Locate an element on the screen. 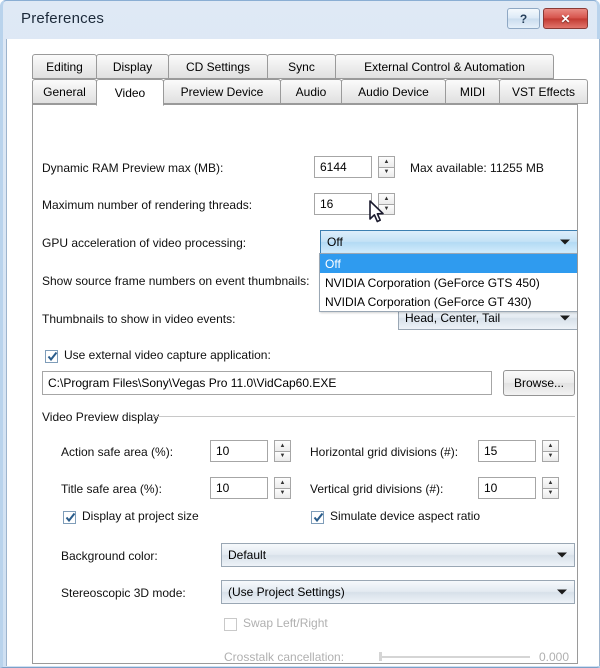  simulate-device-aspect-checkbox is located at coordinates (317, 517).